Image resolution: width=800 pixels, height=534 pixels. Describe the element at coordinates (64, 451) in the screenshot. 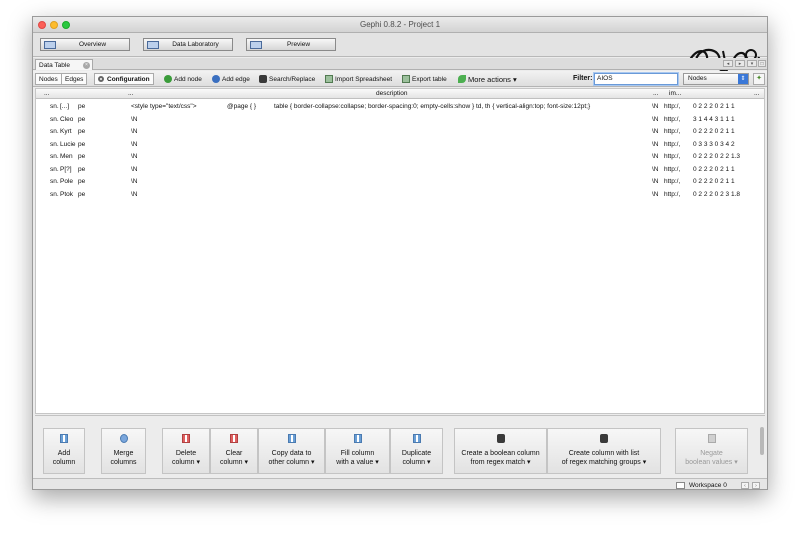

I see `add-column-button: Add column` at that location.